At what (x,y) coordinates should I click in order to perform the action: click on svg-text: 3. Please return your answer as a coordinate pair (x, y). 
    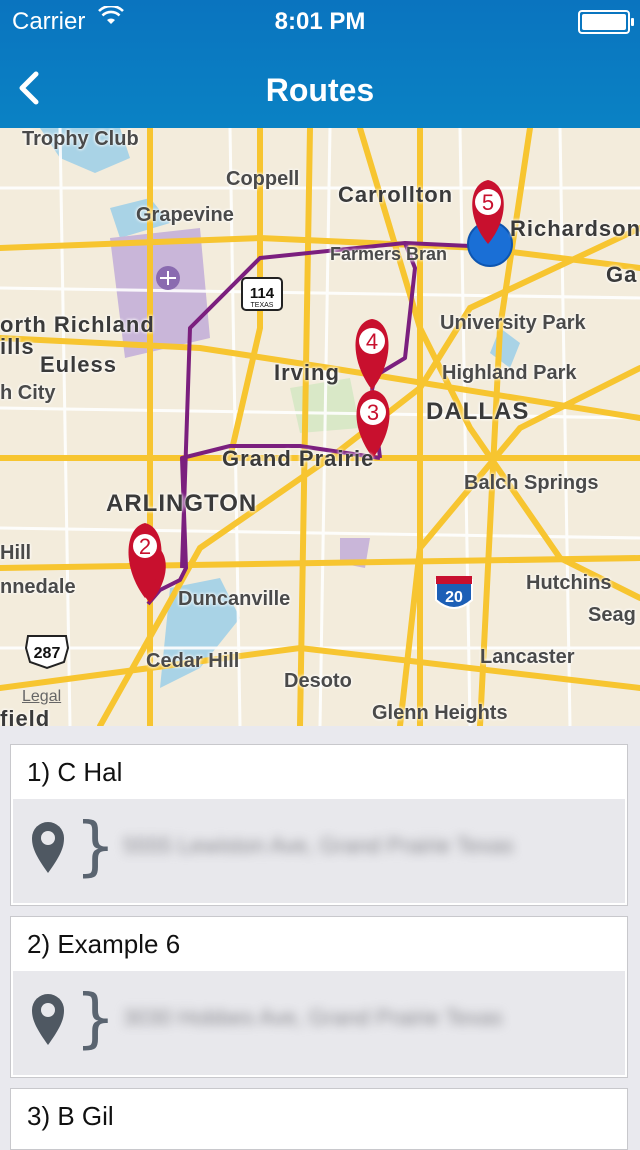
    Looking at the image, I should click on (373, 412).